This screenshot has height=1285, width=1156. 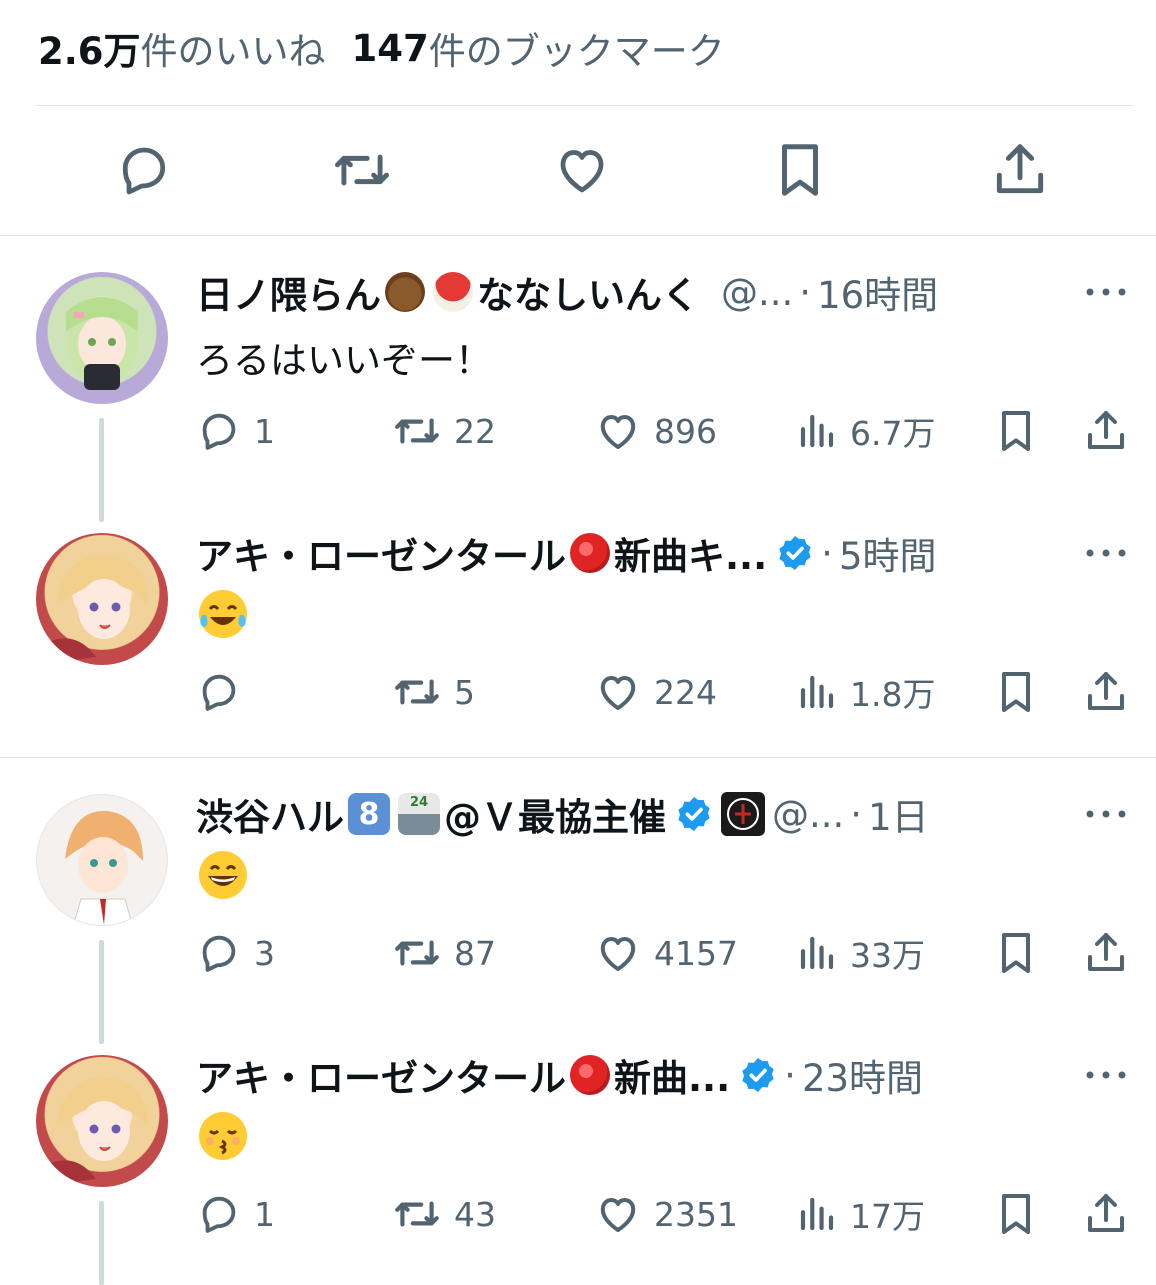 I want to click on bookmarks-label: 件のブックマーク, so click(x=577, y=48).